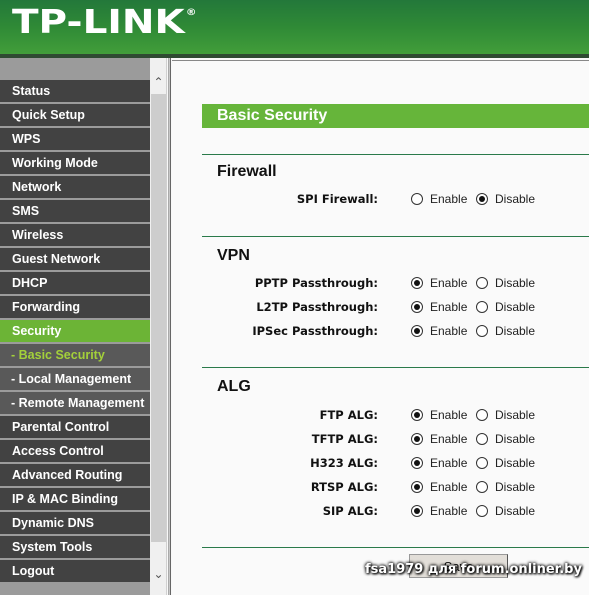  I want to click on sidebar-item-quick-setup: Quick Setup, so click(75, 116).